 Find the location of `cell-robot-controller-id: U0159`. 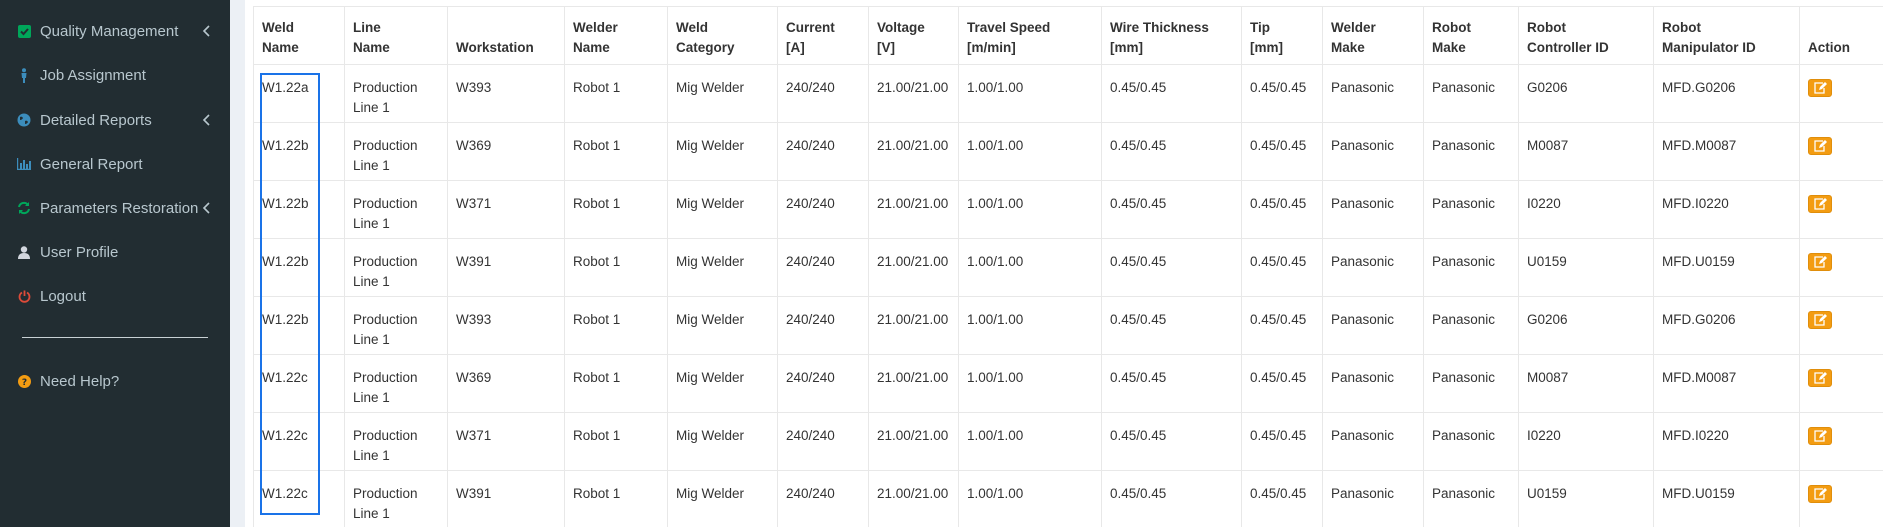

cell-robot-controller-id: U0159 is located at coordinates (1586, 267).